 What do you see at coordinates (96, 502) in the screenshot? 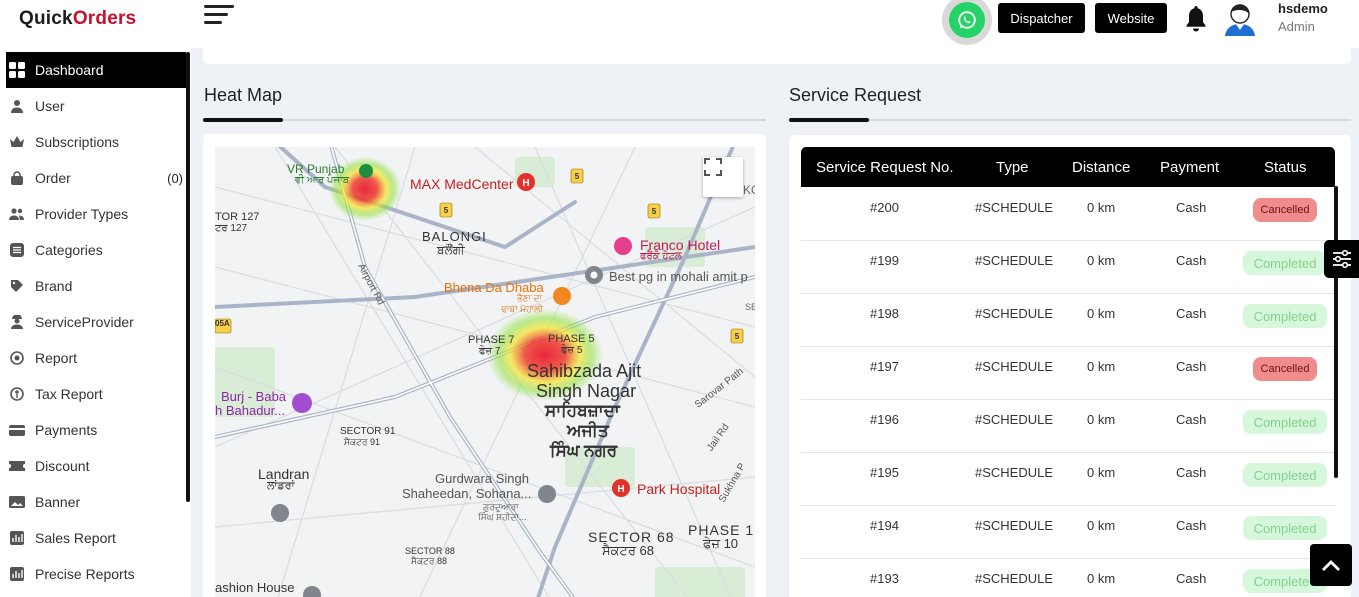
I see `sidebar-item-banner: Banner` at bounding box center [96, 502].